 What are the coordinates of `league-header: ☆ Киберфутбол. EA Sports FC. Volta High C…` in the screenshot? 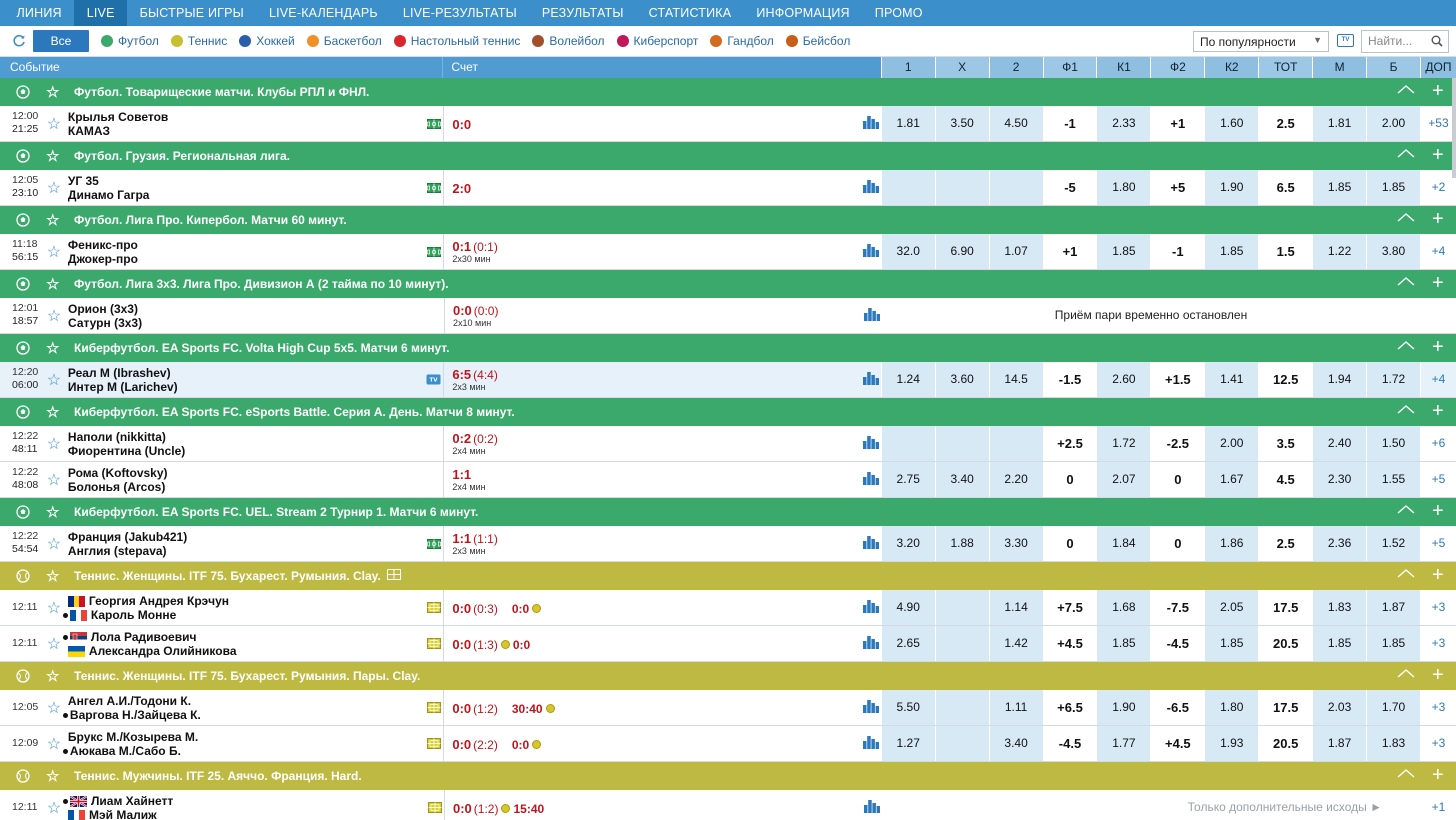 It's located at (728, 348).